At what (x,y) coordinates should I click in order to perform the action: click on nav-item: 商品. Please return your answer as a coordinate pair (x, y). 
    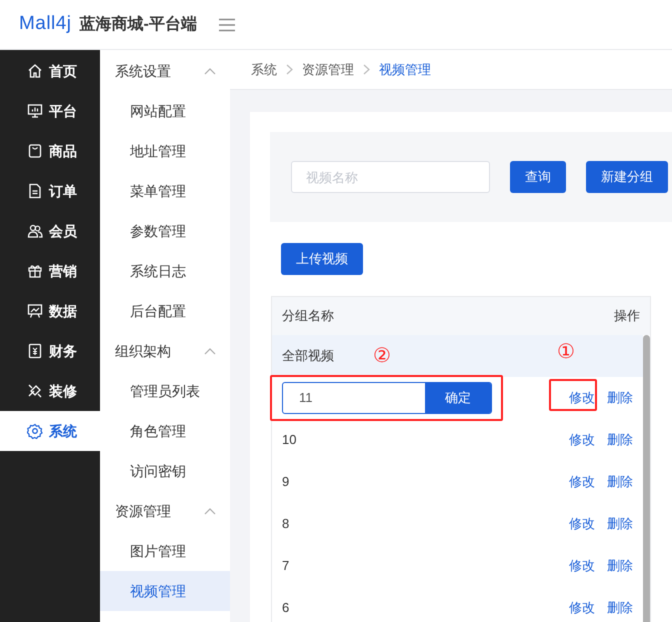
    Looking at the image, I should click on (50, 151).